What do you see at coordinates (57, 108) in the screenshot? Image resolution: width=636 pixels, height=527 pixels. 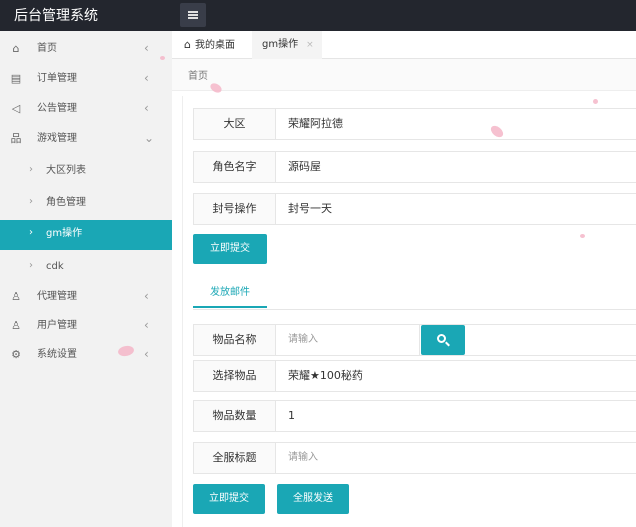 I see `sidebar-item-label: 公告管理` at bounding box center [57, 108].